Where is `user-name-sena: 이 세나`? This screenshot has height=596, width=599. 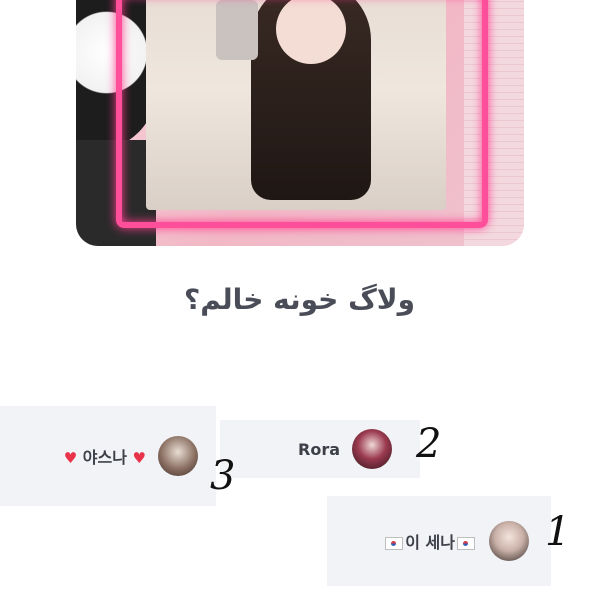 user-name-sena: 이 세나 is located at coordinates (430, 541).